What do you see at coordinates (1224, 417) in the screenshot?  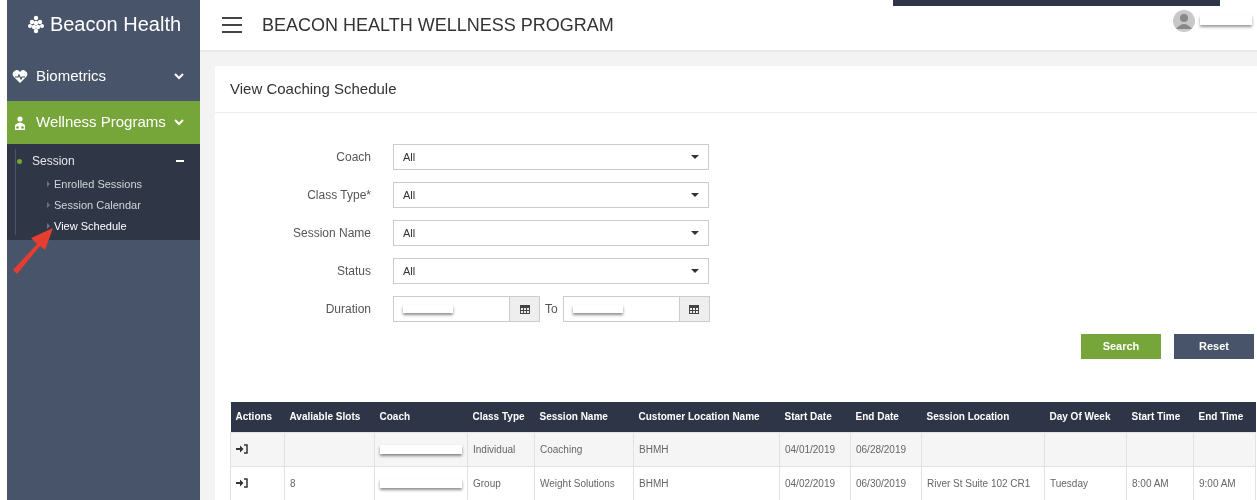 I see `column-header: End Time` at bounding box center [1224, 417].